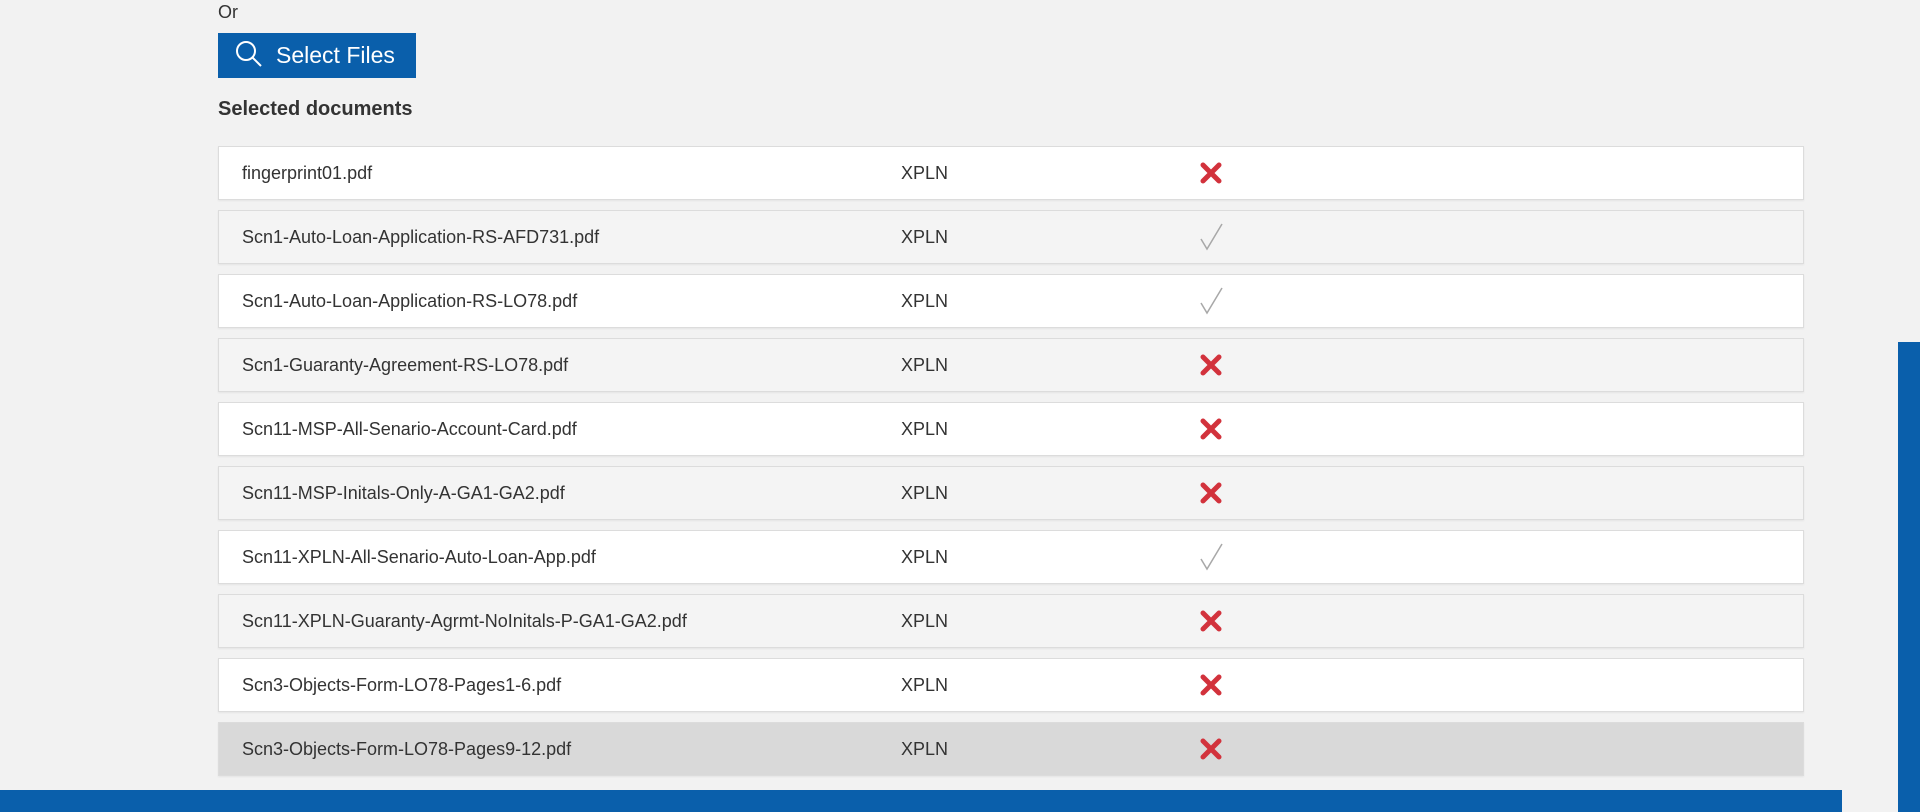 Image resolution: width=1920 pixels, height=812 pixels. What do you see at coordinates (1909, 577) in the screenshot?
I see `scrollbar-thumb` at bounding box center [1909, 577].